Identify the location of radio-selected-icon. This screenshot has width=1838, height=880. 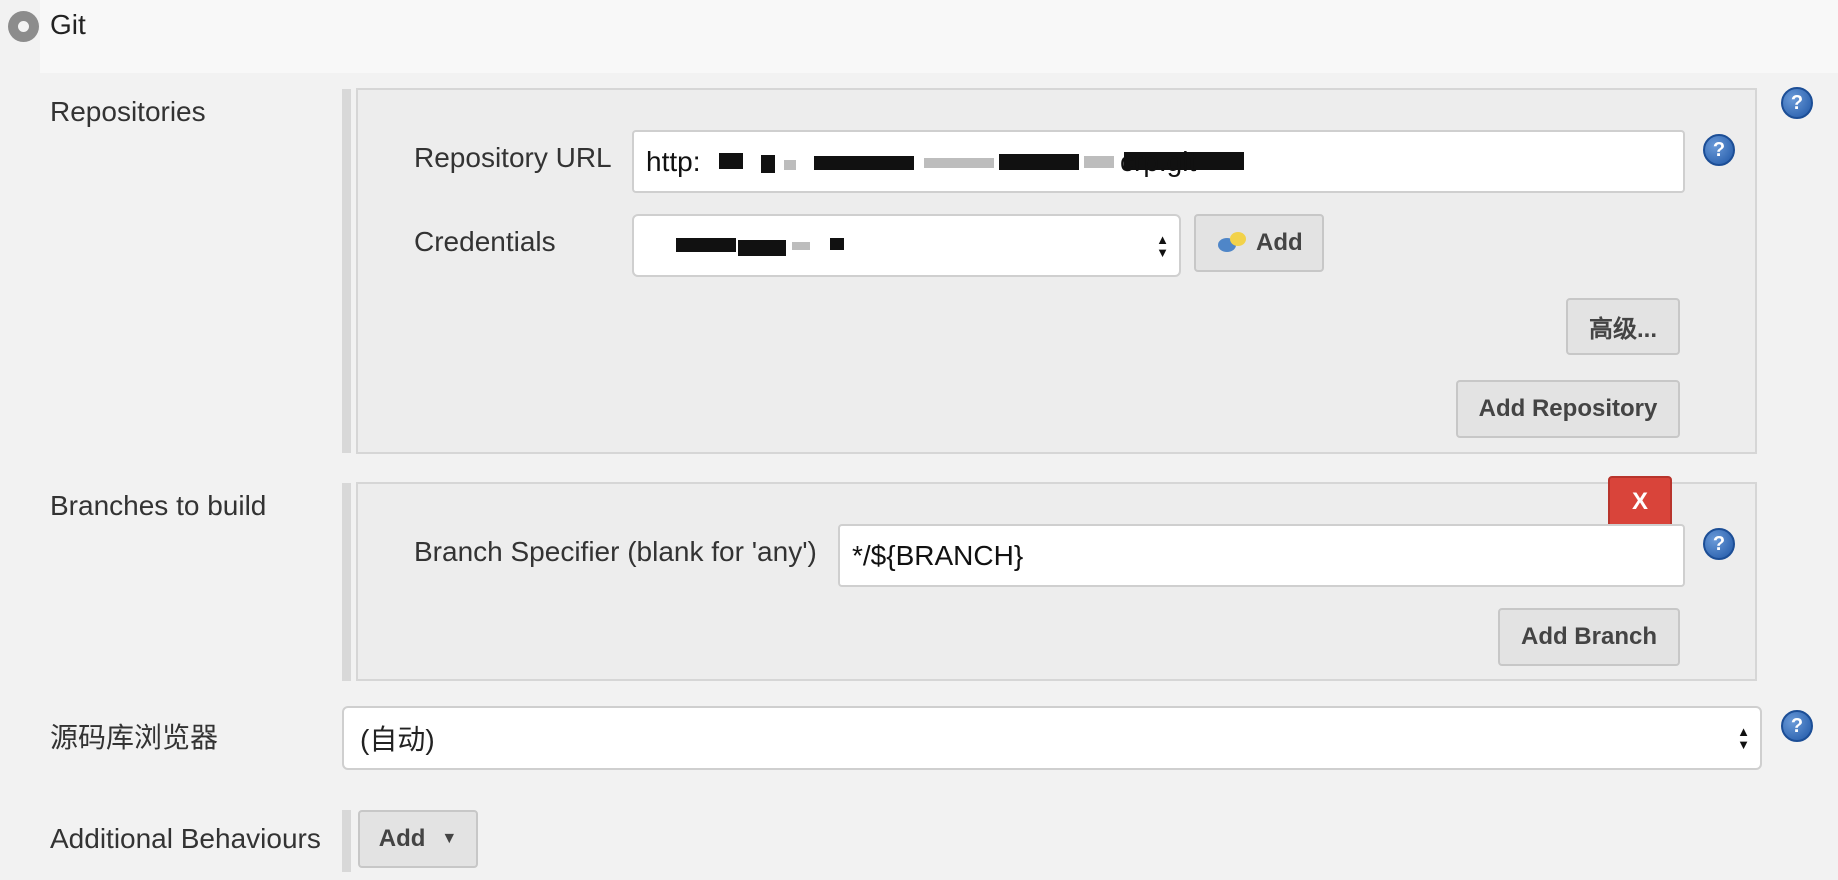
(23, 26).